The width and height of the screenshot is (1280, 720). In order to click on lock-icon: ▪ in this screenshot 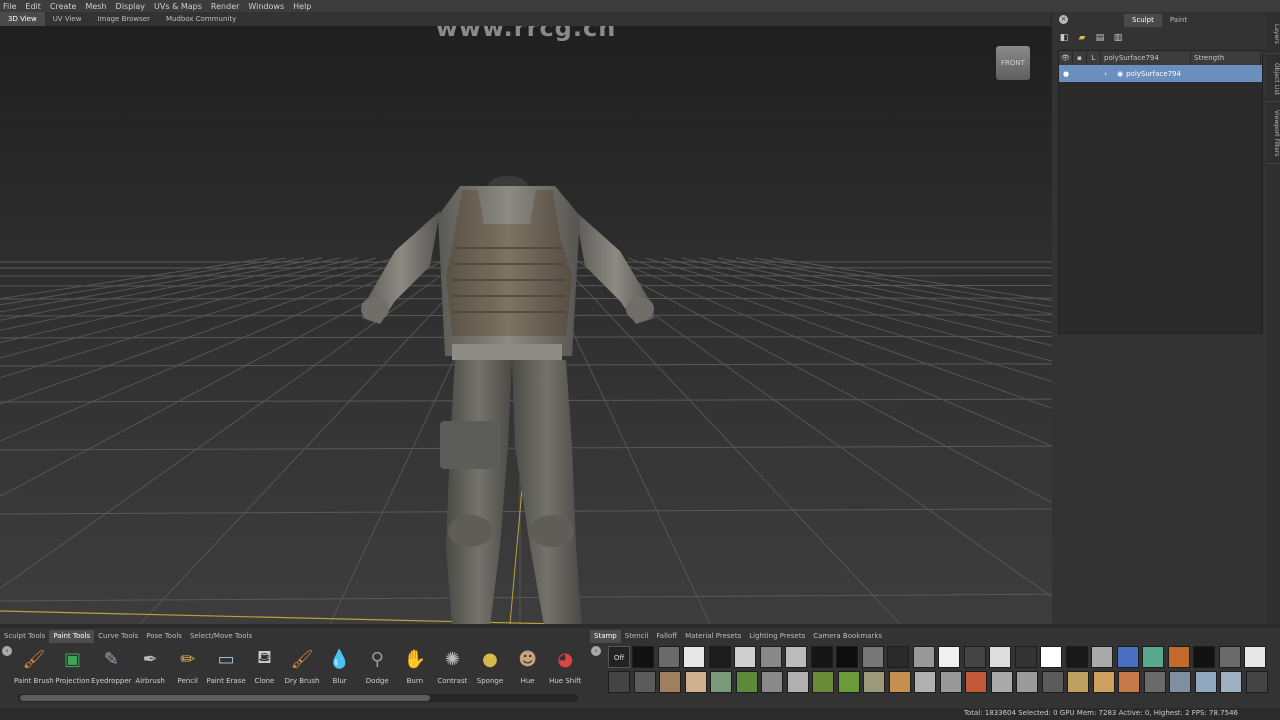, I will do `click(1080, 58)`.